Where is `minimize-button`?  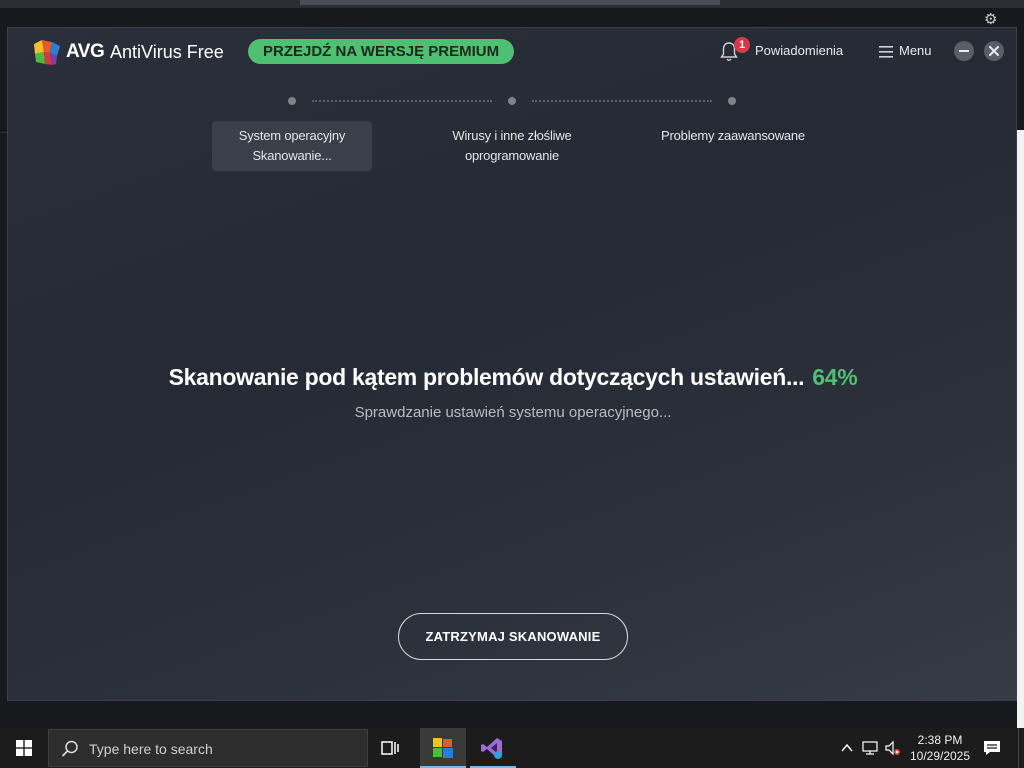 minimize-button is located at coordinates (964, 51).